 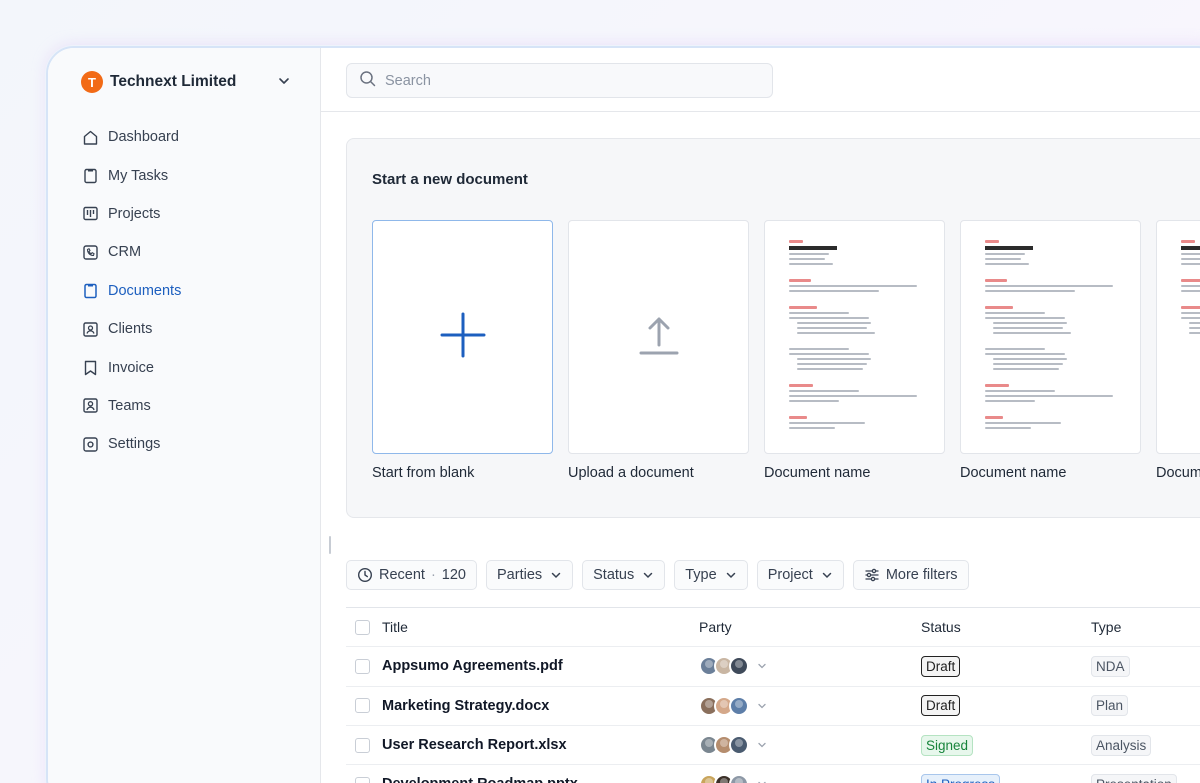 I want to click on start-from-blank-card: Start from blank, so click(x=462, y=350).